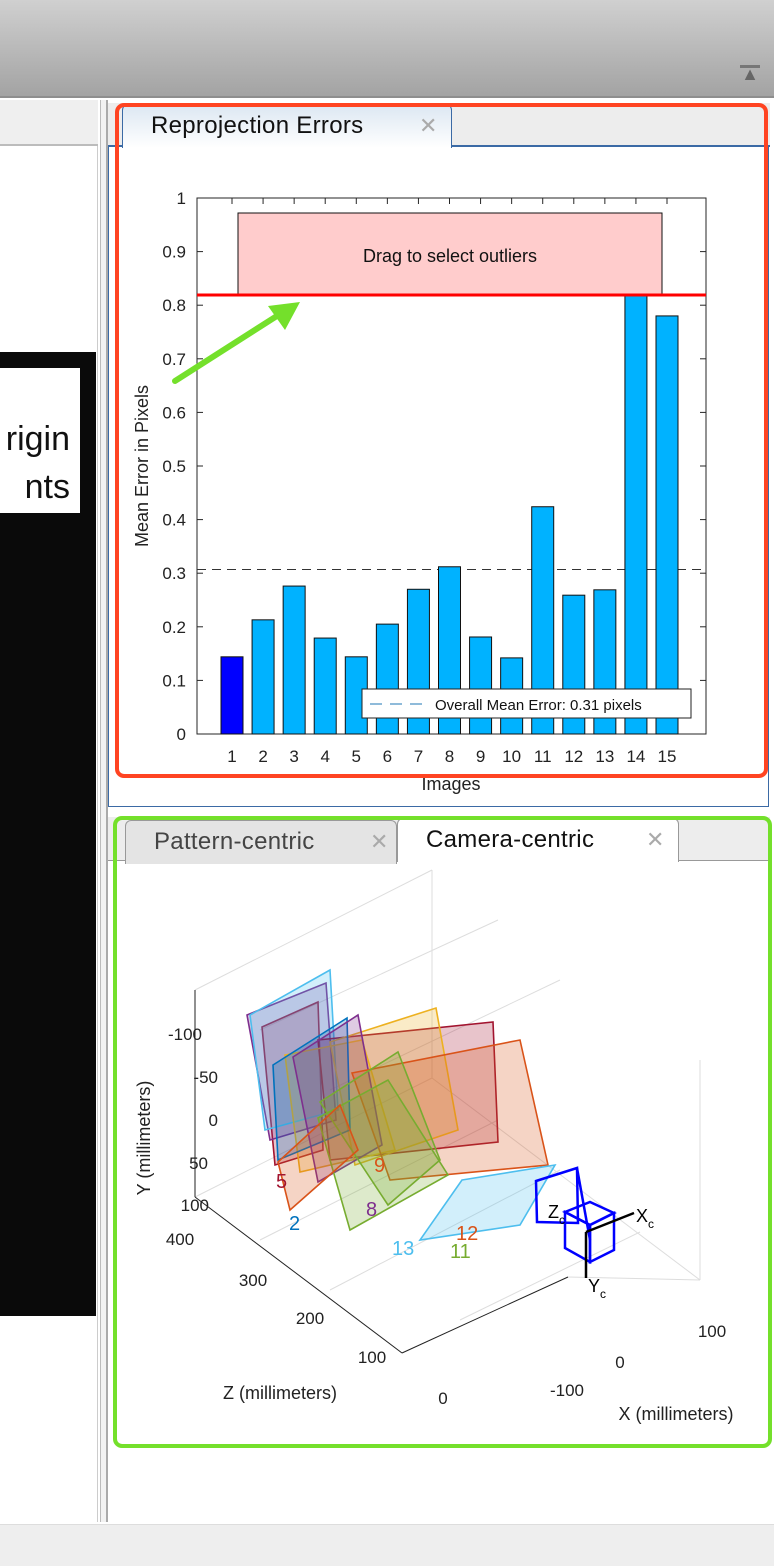  I want to click on status-bar, so click(387, 1545).